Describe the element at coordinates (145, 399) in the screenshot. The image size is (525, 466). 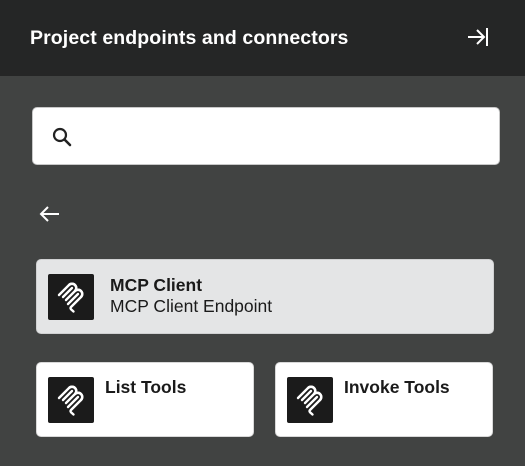
I see `list-tools-card: List Tools` at that location.